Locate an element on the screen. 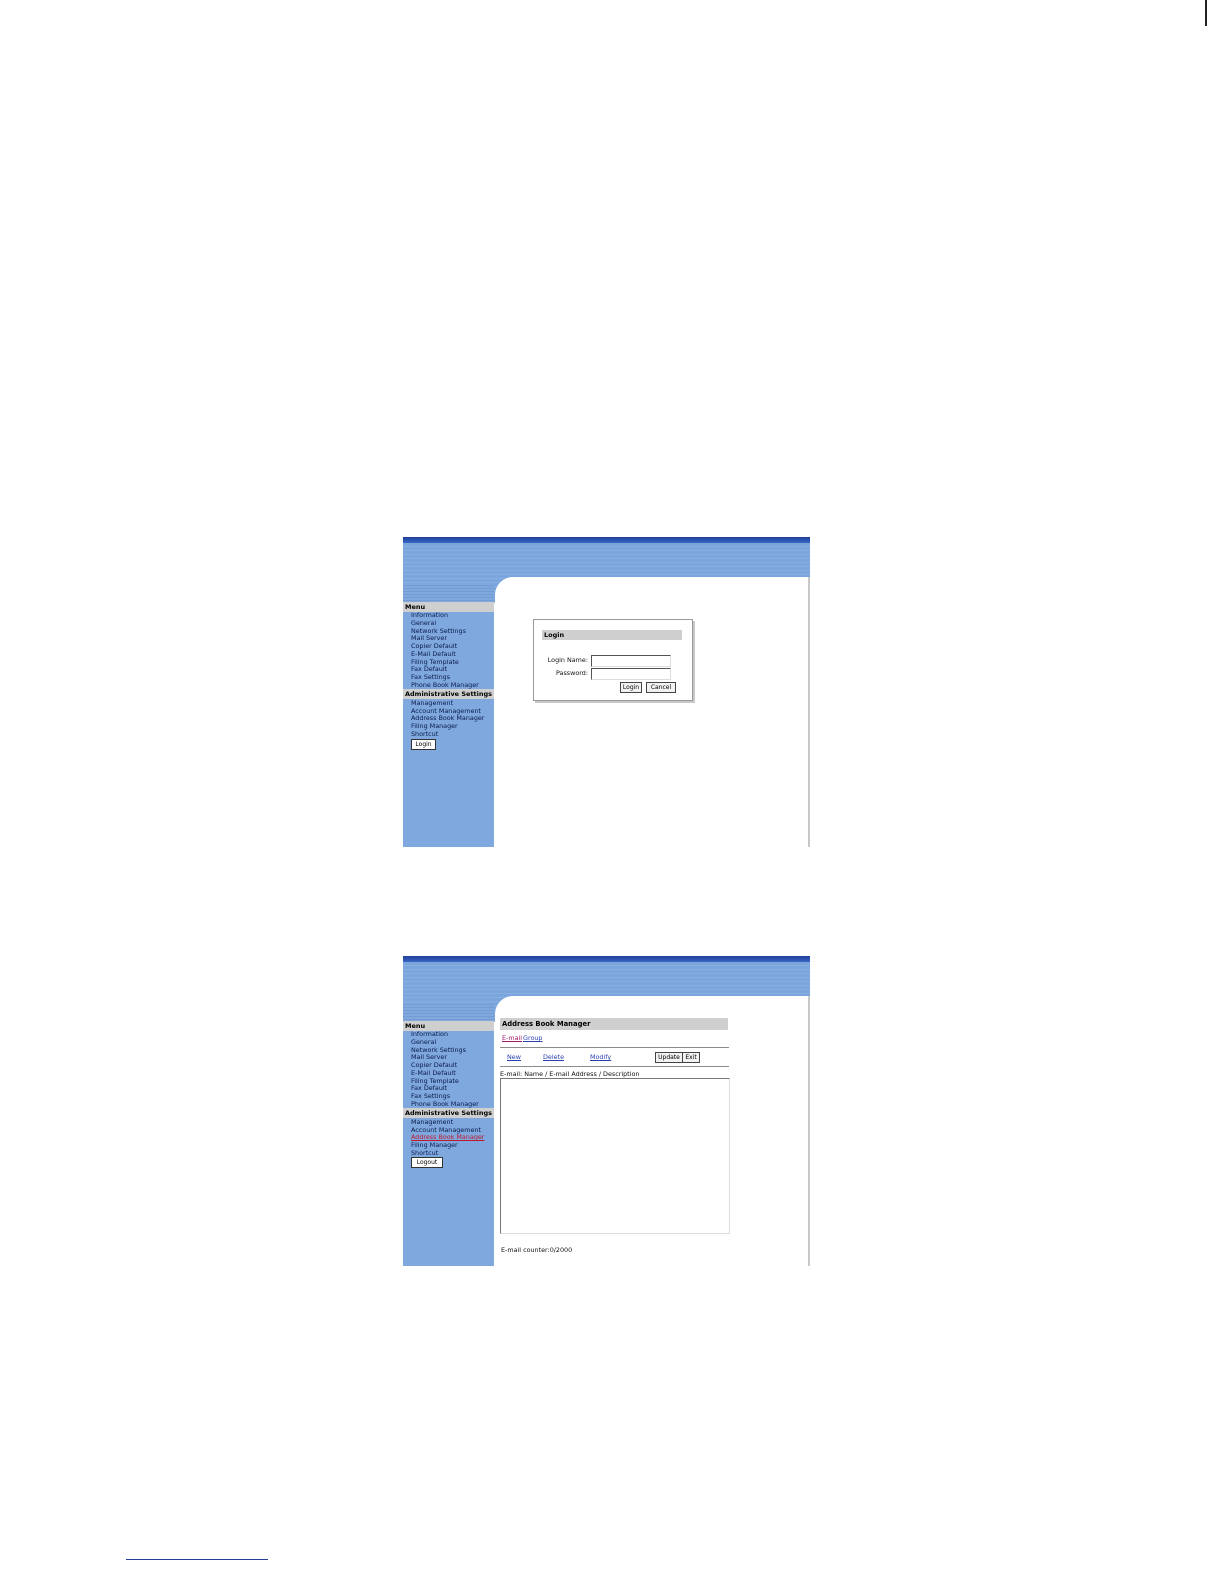  page-edge-rule is located at coordinates (1206, 13).